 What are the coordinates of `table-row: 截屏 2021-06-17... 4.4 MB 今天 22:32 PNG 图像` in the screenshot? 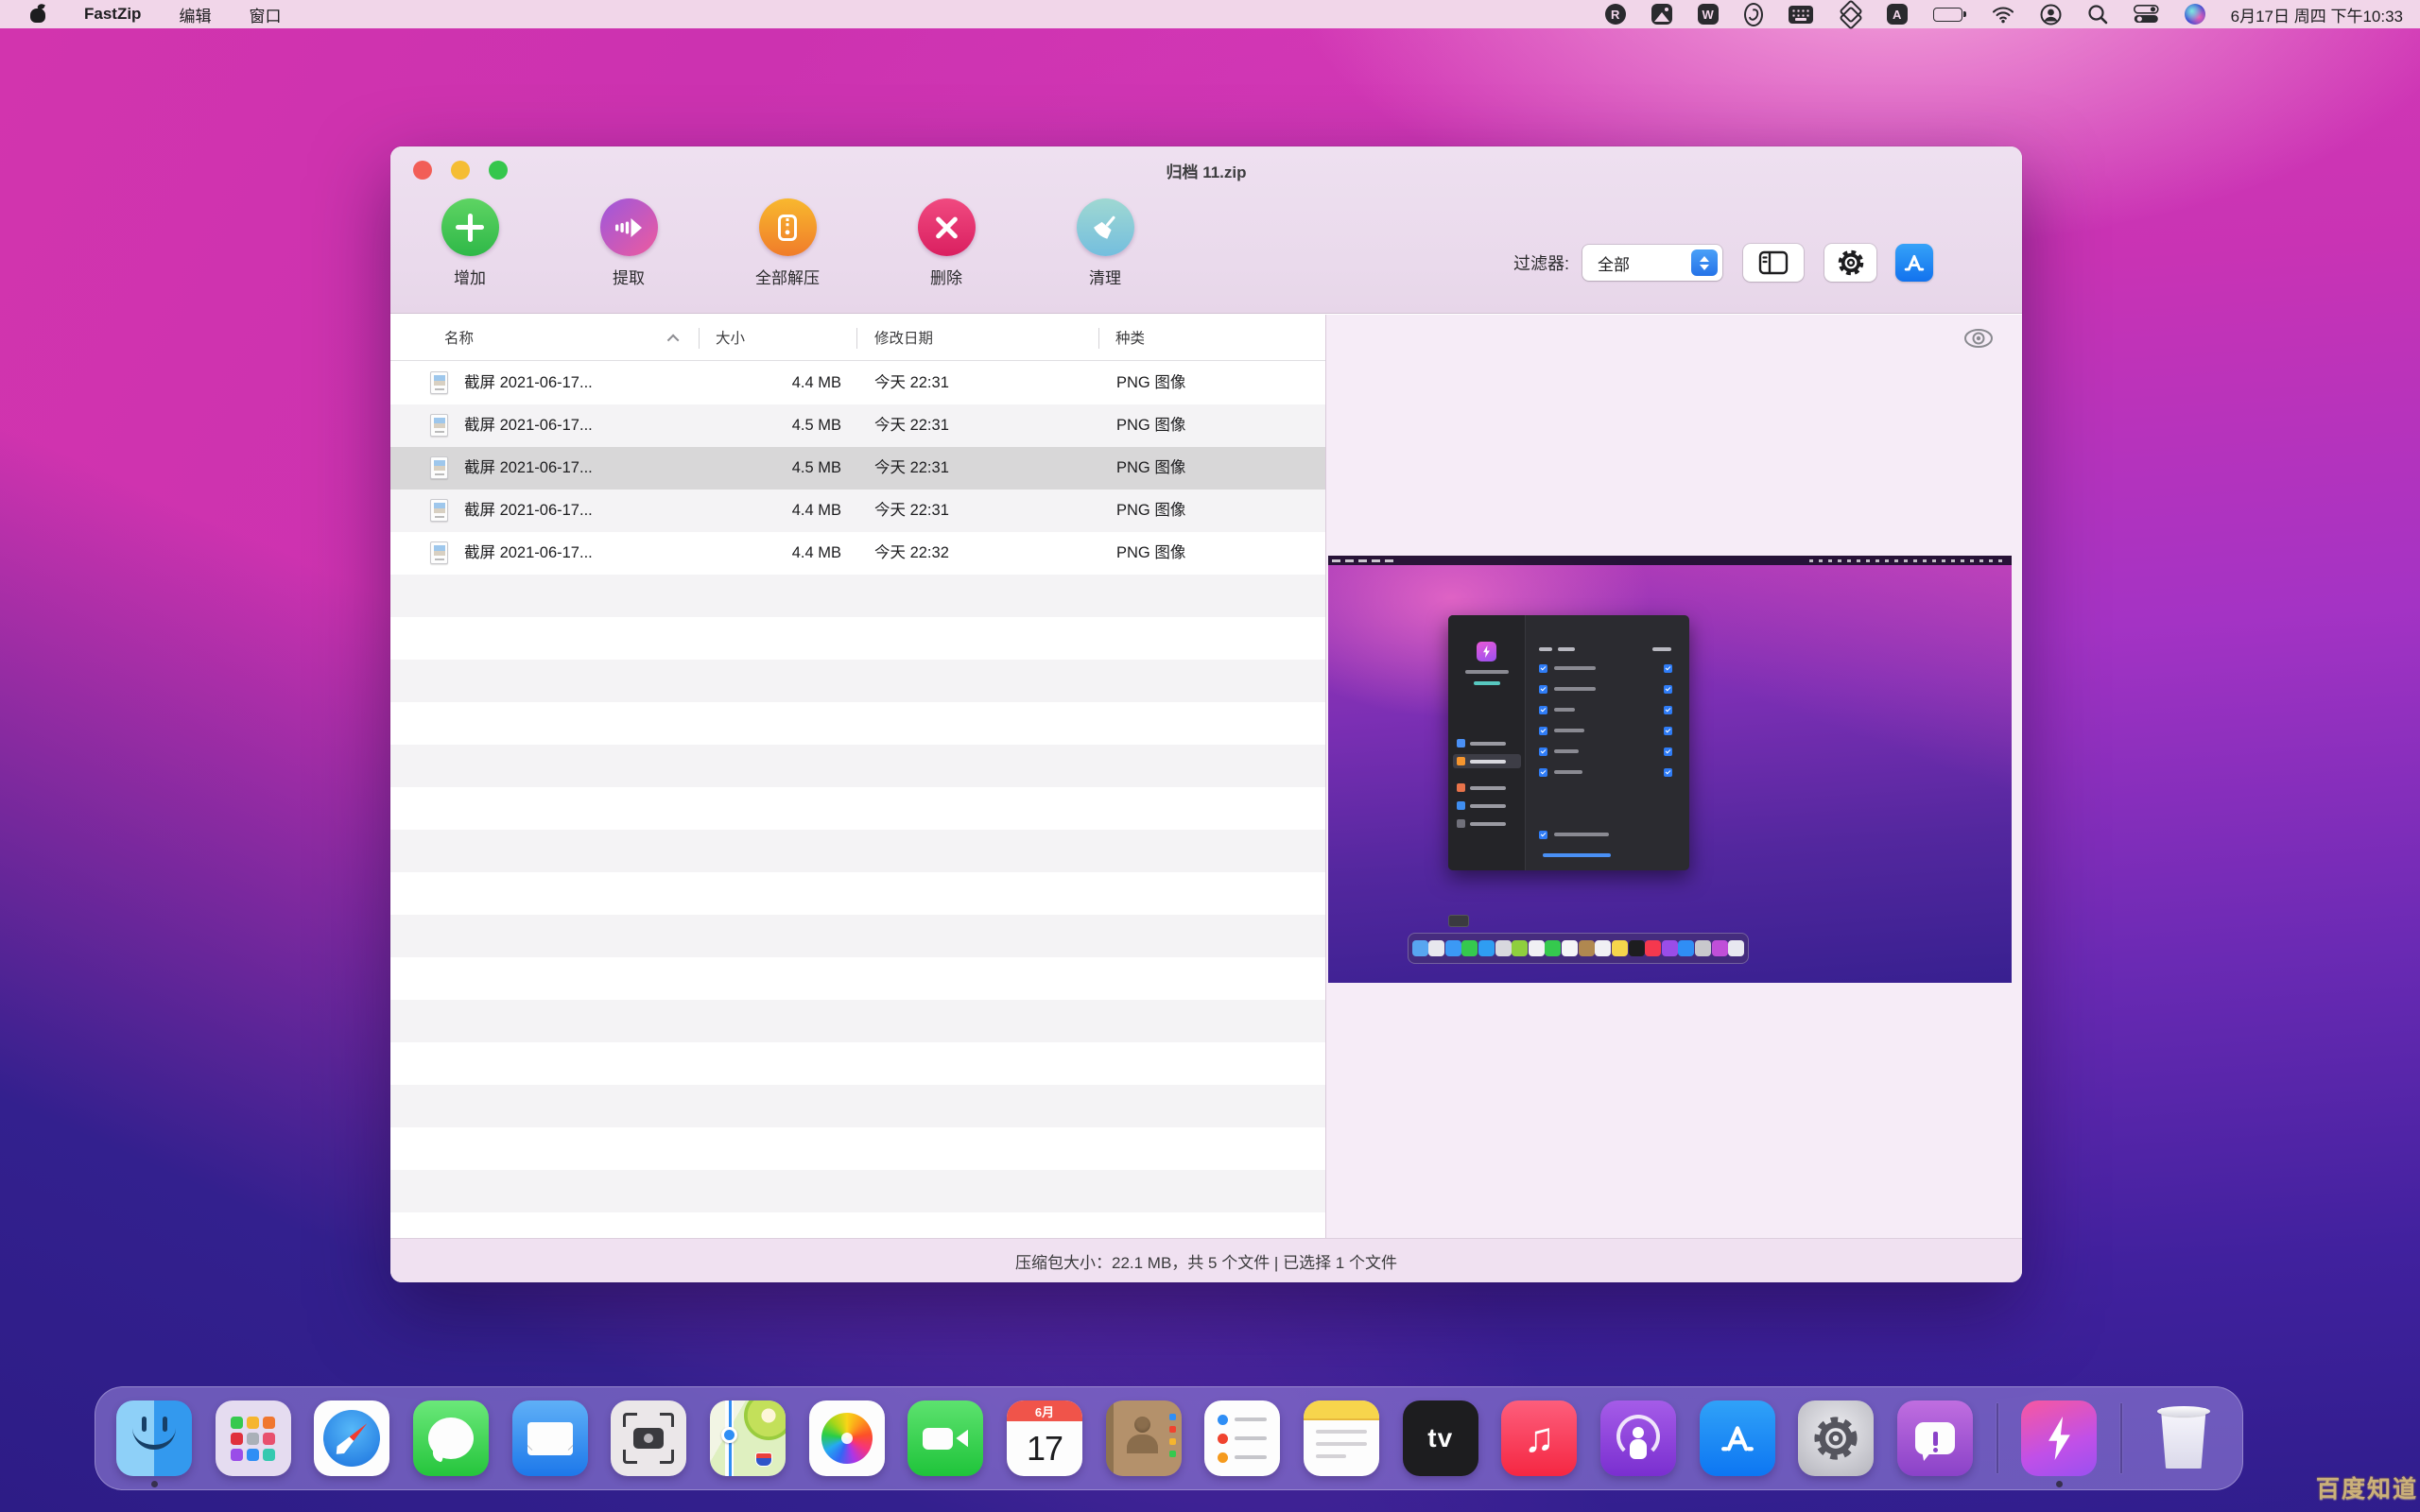 It's located at (857, 553).